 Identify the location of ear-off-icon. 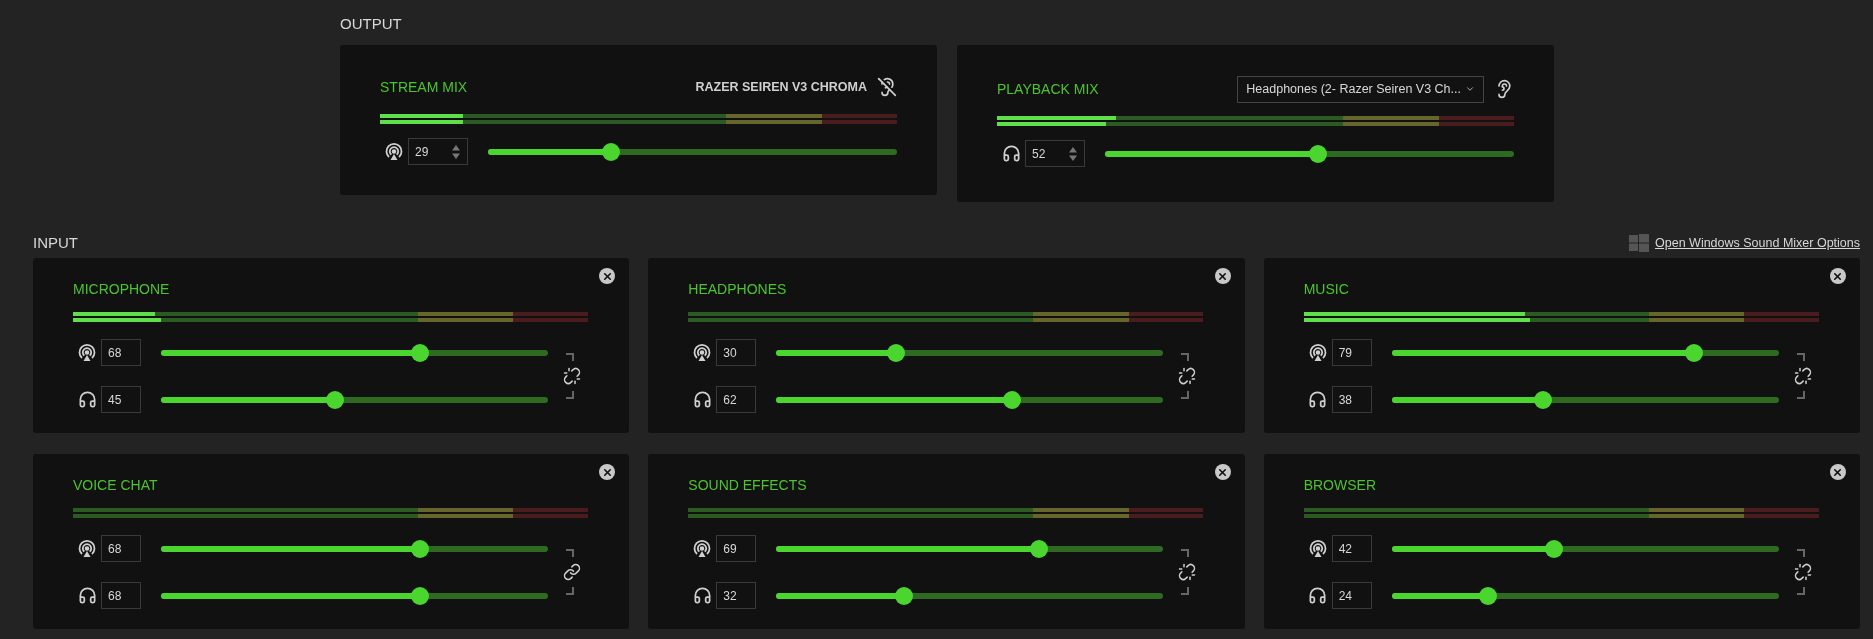
(887, 87).